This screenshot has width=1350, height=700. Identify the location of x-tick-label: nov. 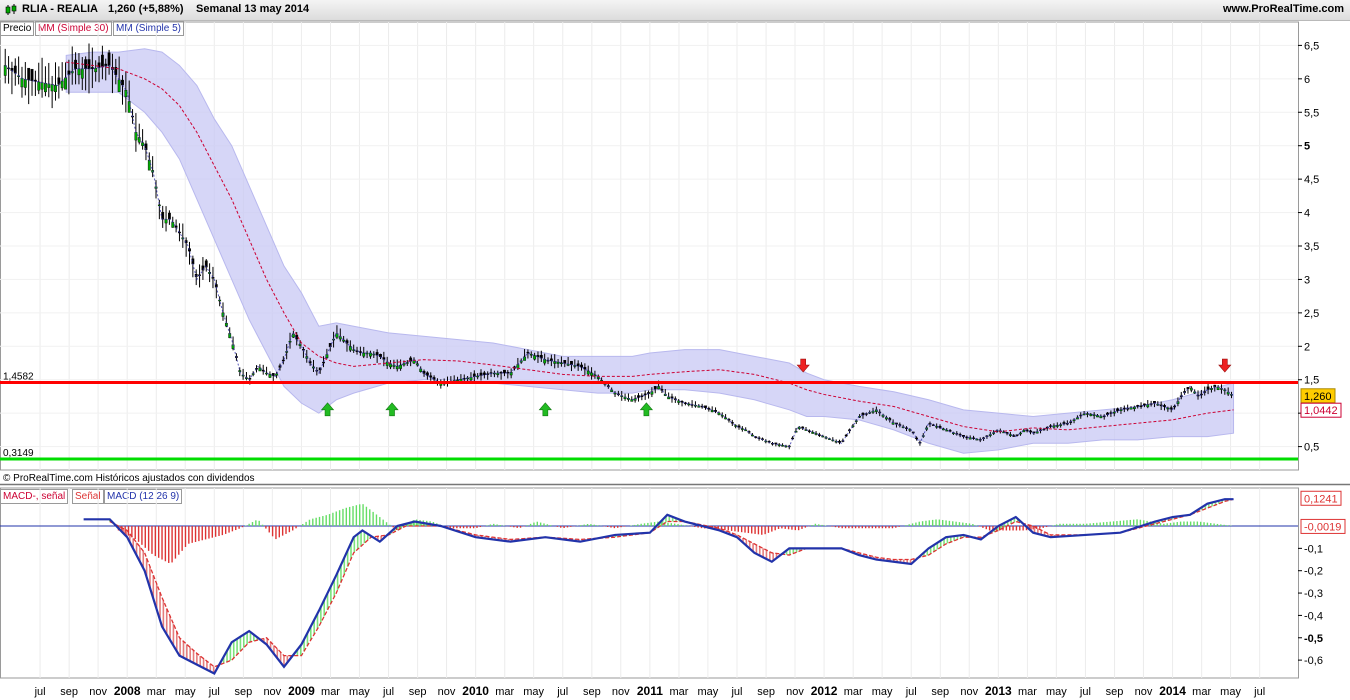
(447, 692).